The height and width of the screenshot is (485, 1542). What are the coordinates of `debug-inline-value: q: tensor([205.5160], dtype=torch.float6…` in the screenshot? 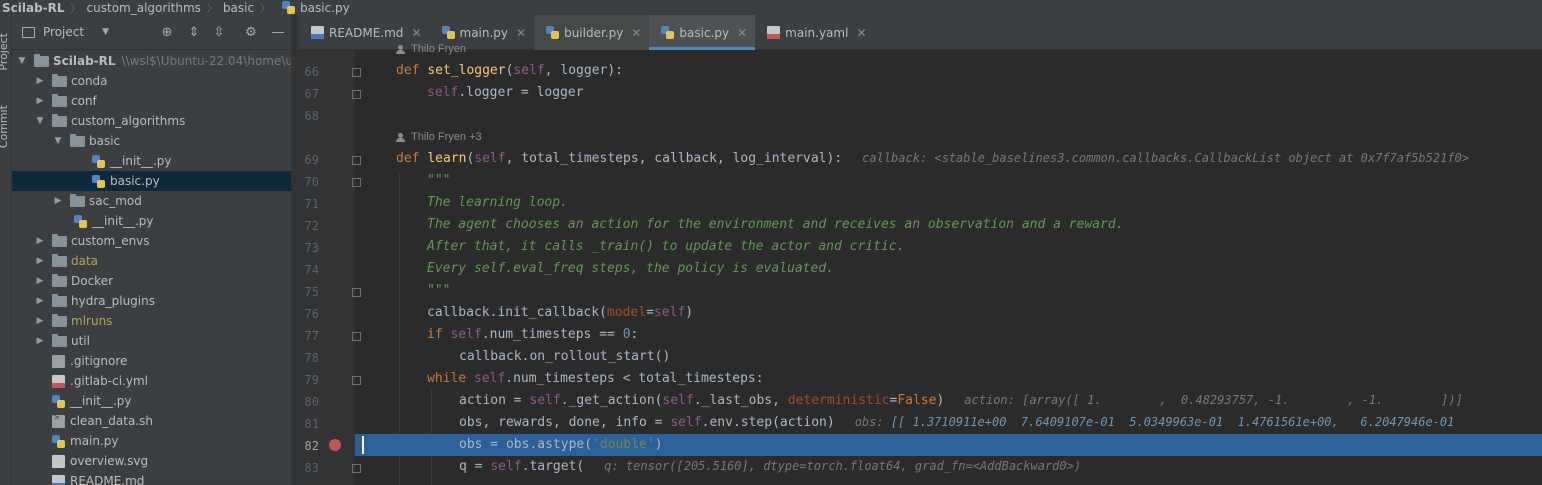 It's located at (842, 466).